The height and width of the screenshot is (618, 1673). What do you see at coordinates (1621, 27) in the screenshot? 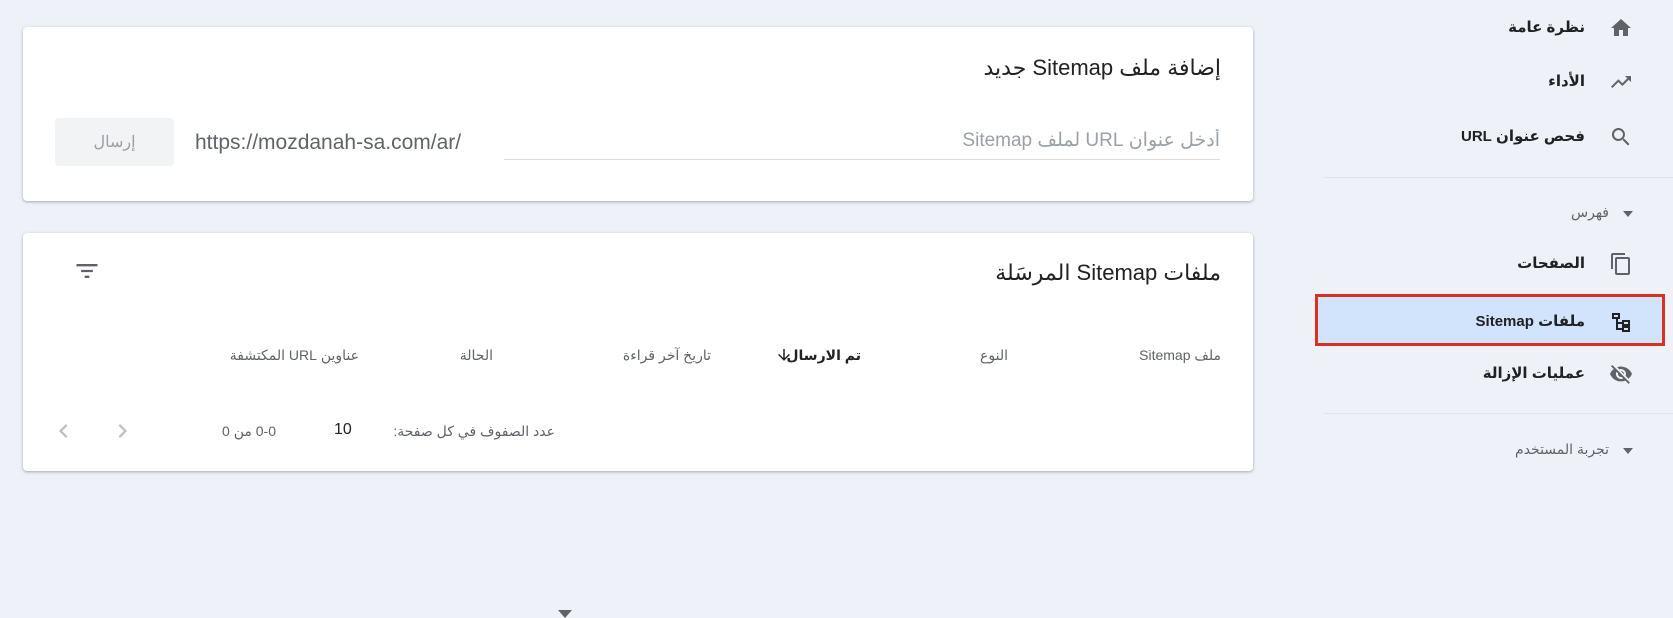
I see `home-icon` at bounding box center [1621, 27].